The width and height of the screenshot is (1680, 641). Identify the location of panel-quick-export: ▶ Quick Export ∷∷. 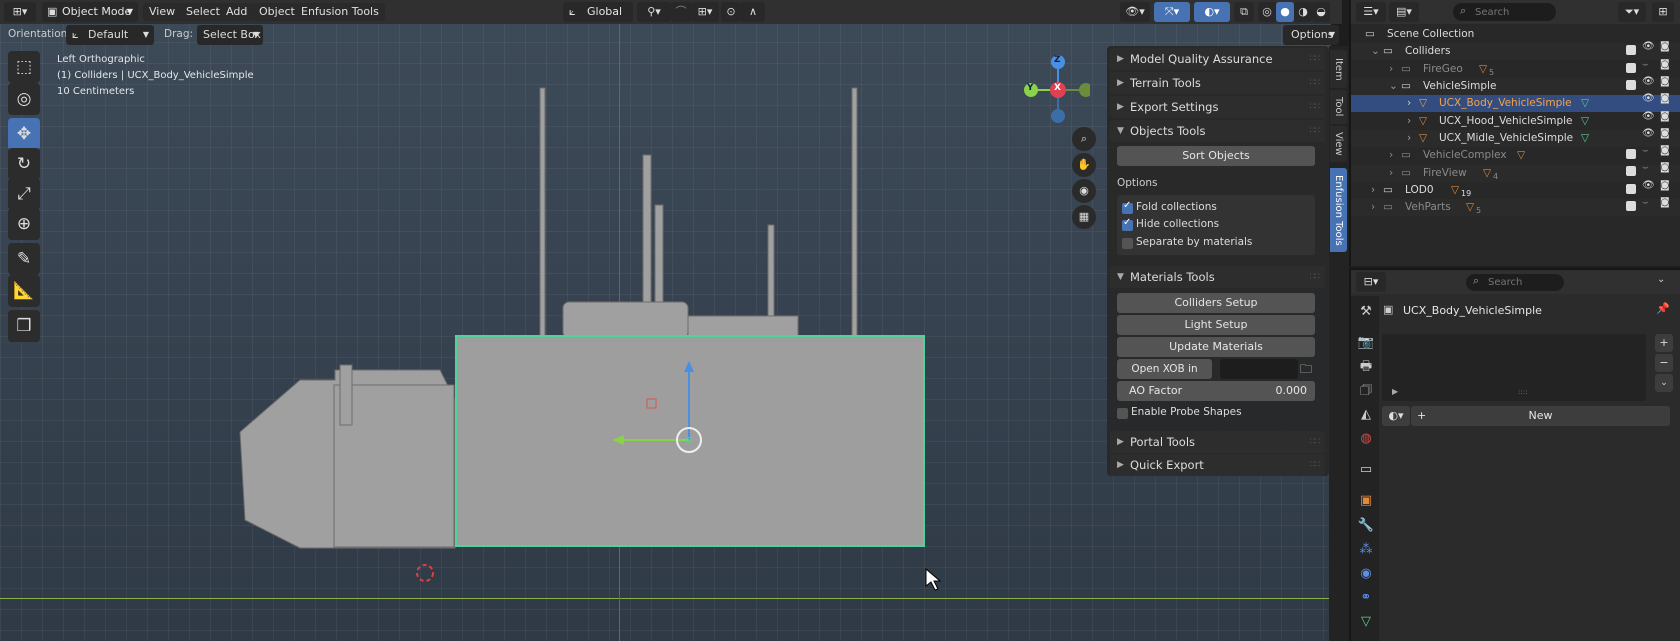
(1217, 465).